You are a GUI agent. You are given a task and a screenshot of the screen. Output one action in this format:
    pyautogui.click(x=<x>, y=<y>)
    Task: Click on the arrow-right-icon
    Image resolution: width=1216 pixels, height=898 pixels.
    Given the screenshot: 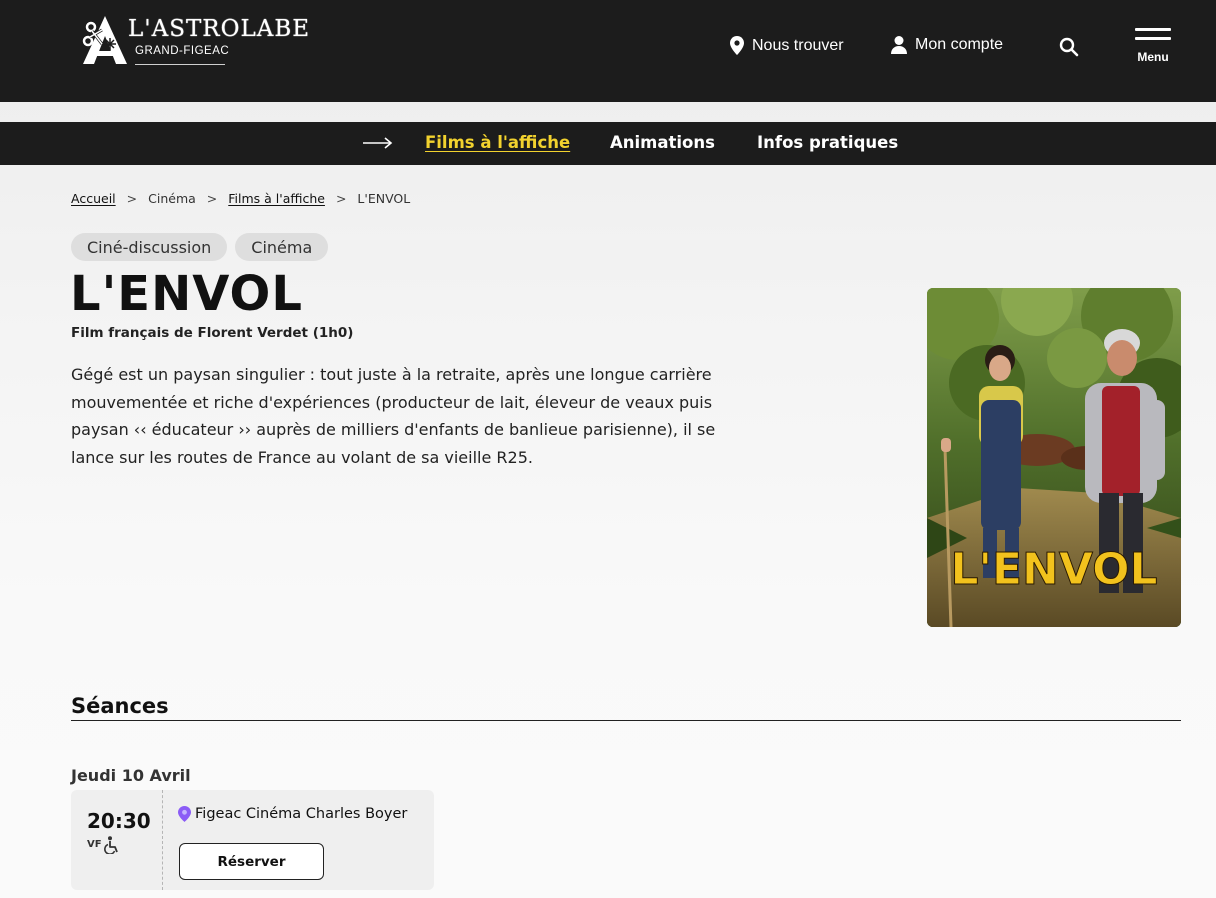 What is the action you would take?
    pyautogui.click(x=378, y=143)
    